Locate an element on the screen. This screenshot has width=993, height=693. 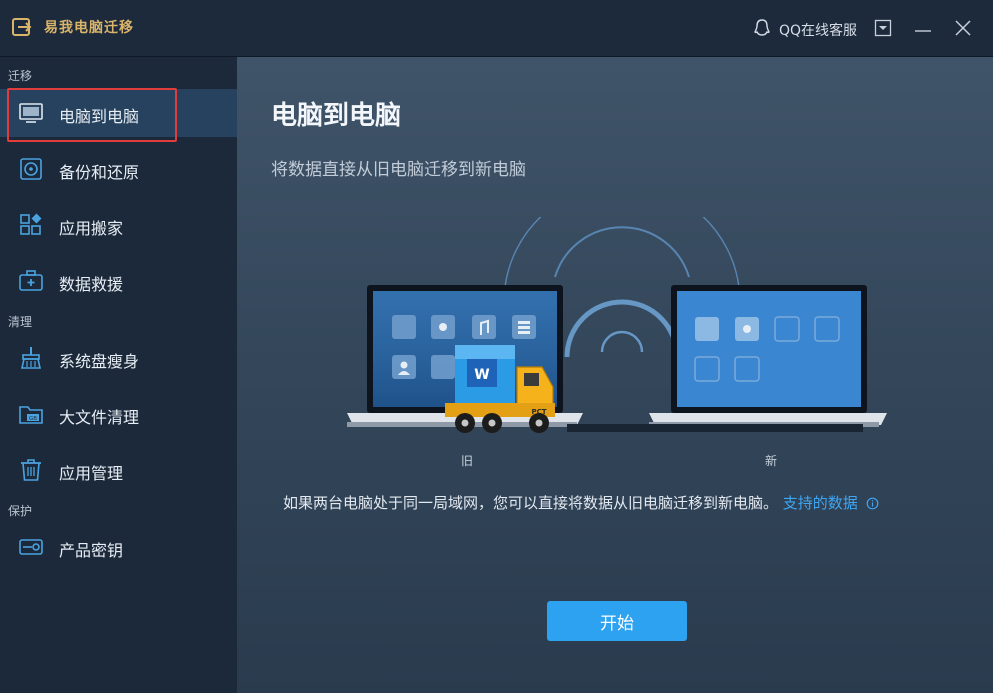
sidebar-item-label: 备份和还原 is located at coordinates (99, 172).